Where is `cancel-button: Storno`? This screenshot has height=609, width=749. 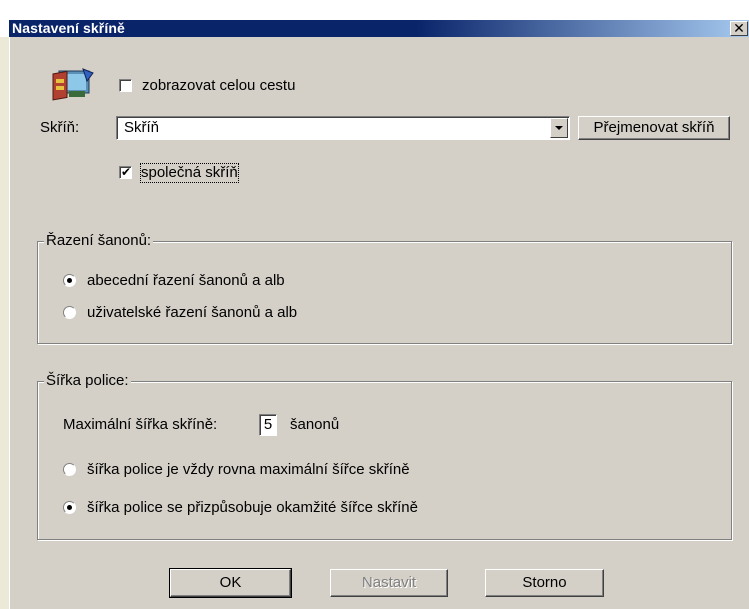 cancel-button: Storno is located at coordinates (544, 583).